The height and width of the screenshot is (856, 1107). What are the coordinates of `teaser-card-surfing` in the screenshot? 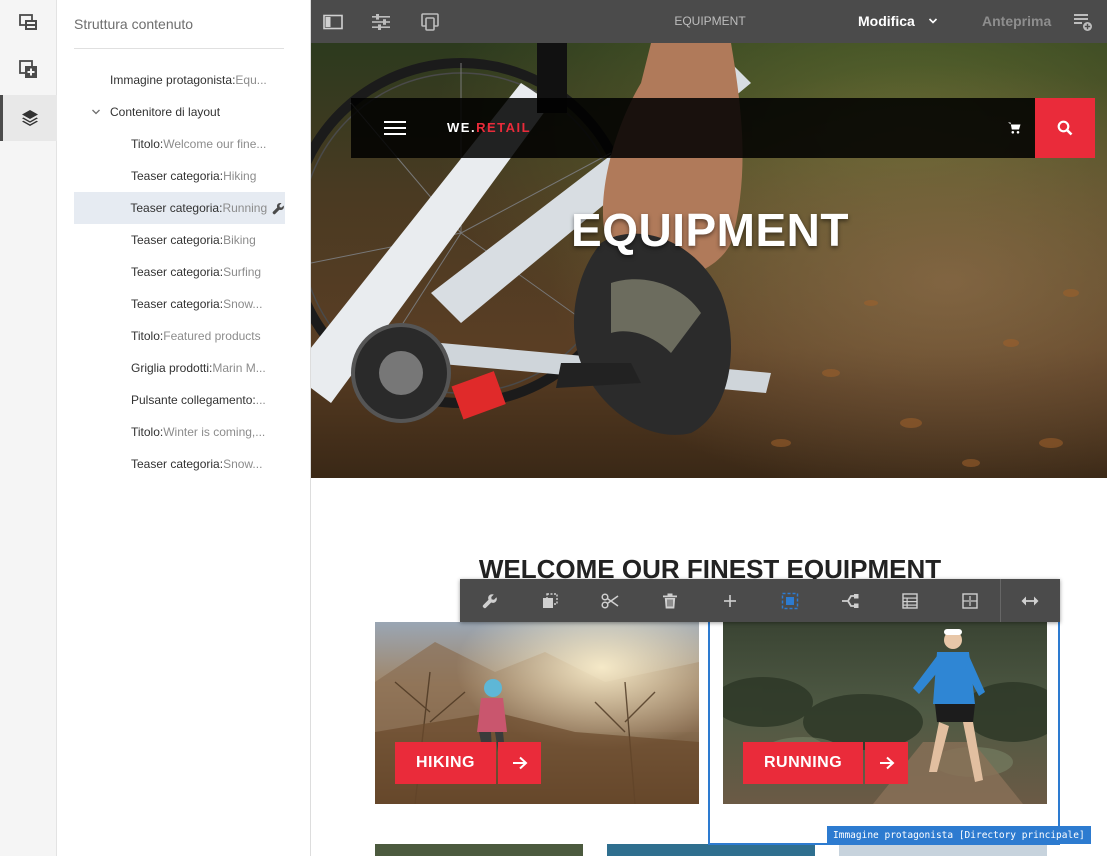 It's located at (711, 850).